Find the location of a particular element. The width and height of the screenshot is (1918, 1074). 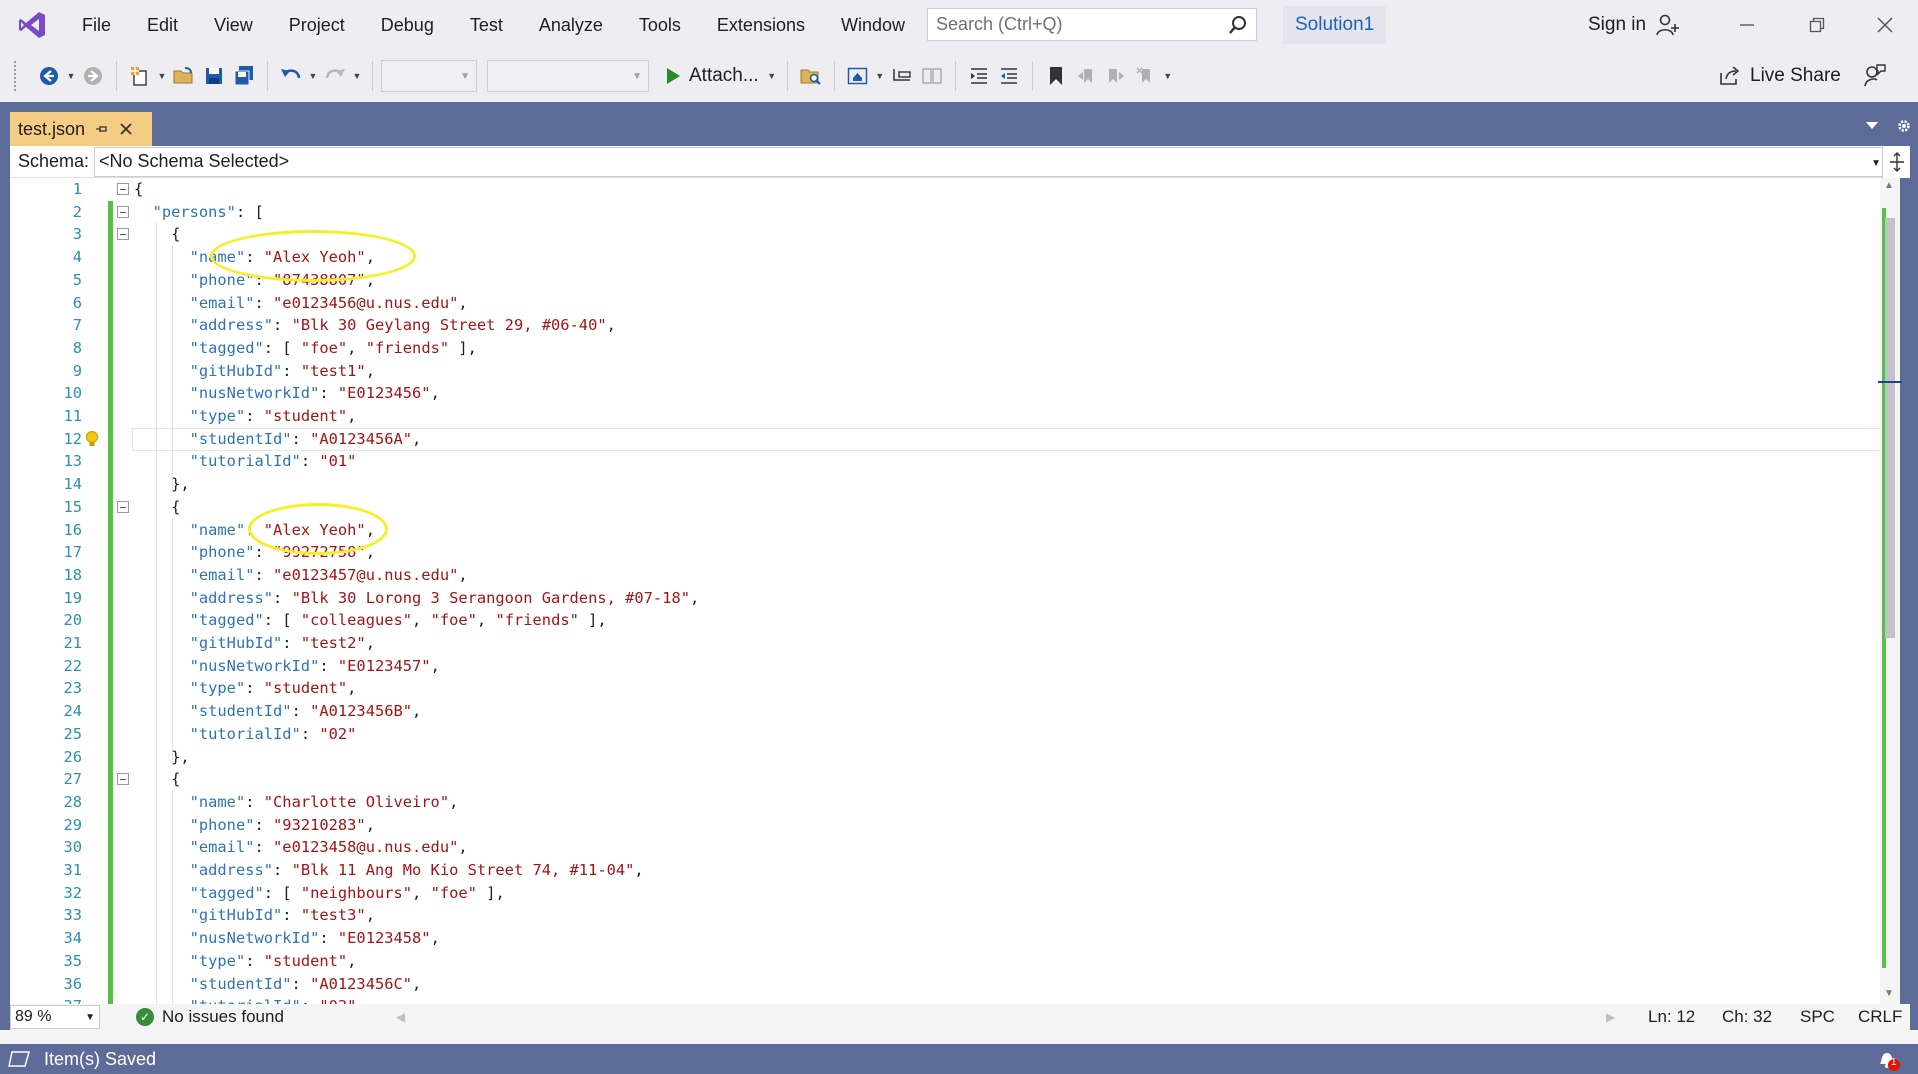

platform-select: ▼ is located at coordinates (568, 76).